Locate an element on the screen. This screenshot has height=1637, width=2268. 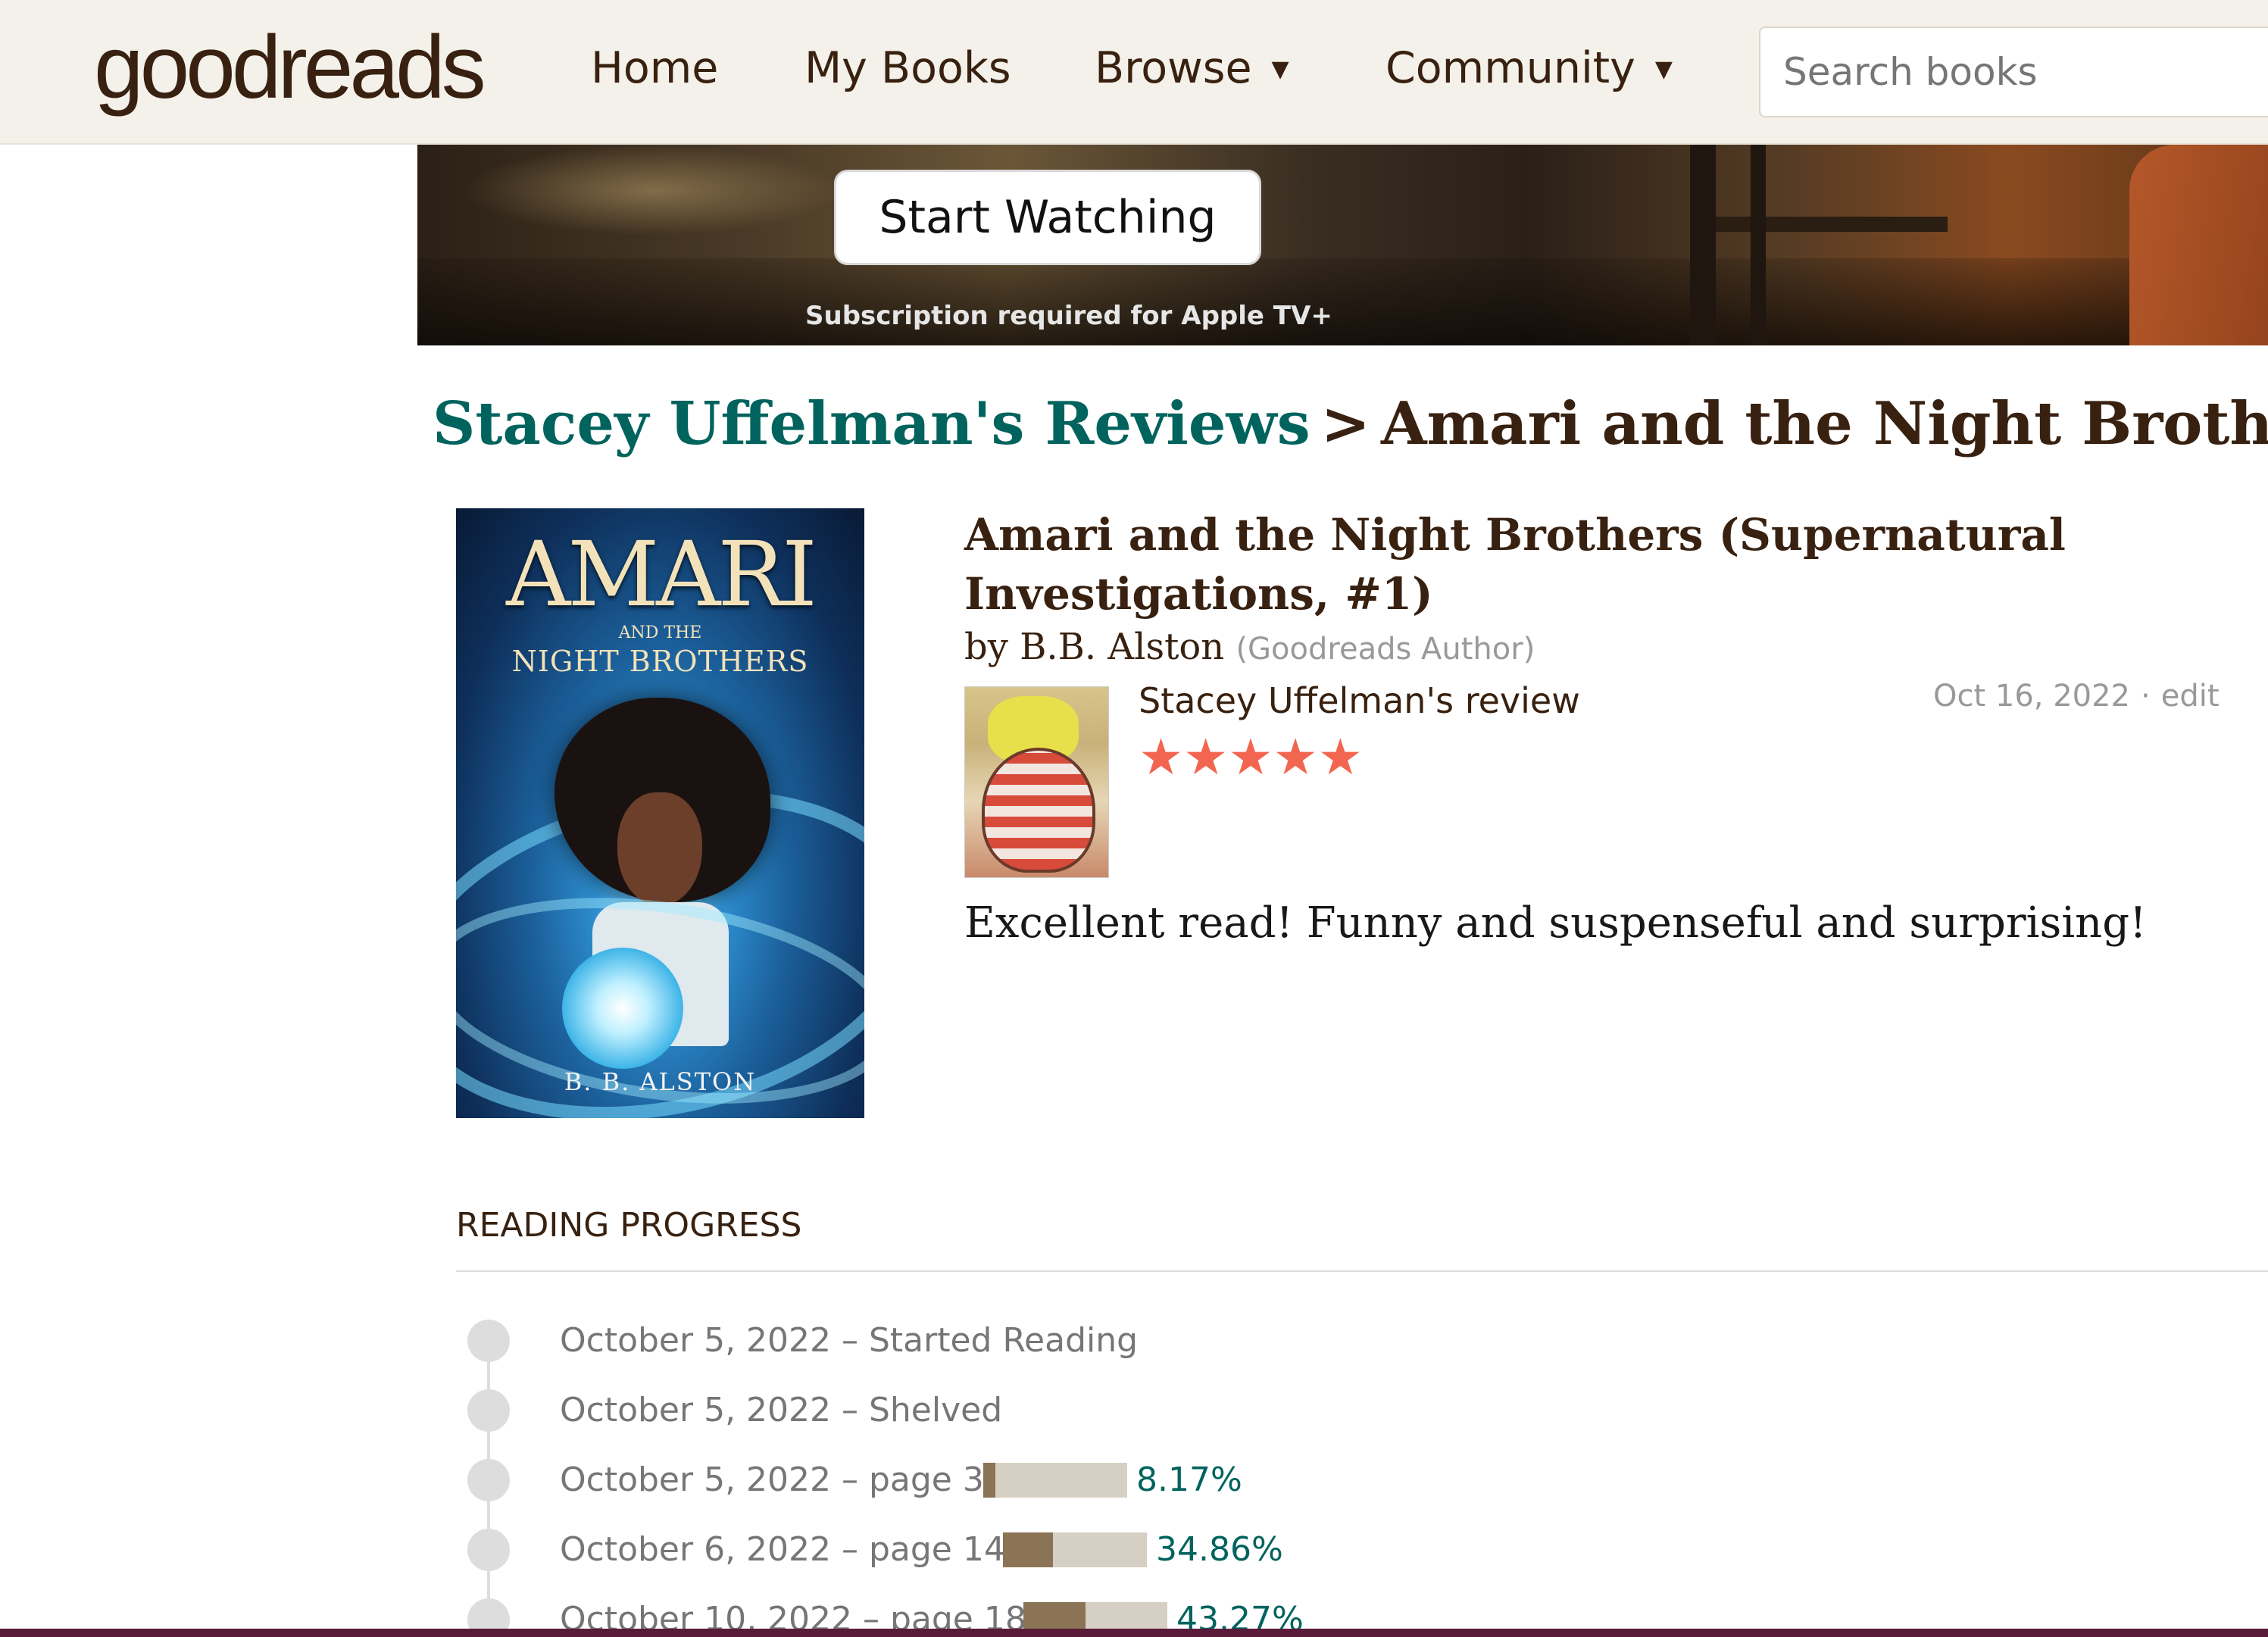
banner-scene-floor is located at coordinates (1342, 301).